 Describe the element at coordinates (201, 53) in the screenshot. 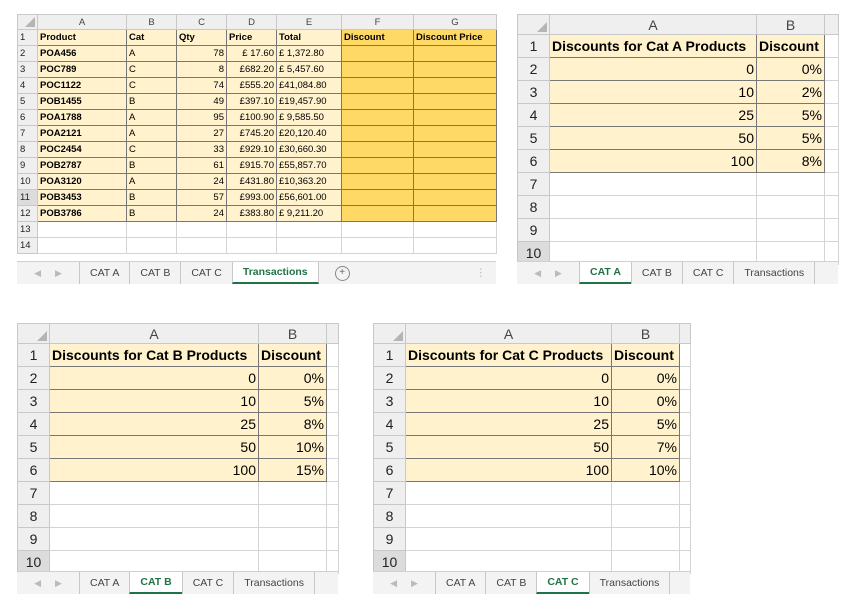

I see `table-cell: 78` at that location.